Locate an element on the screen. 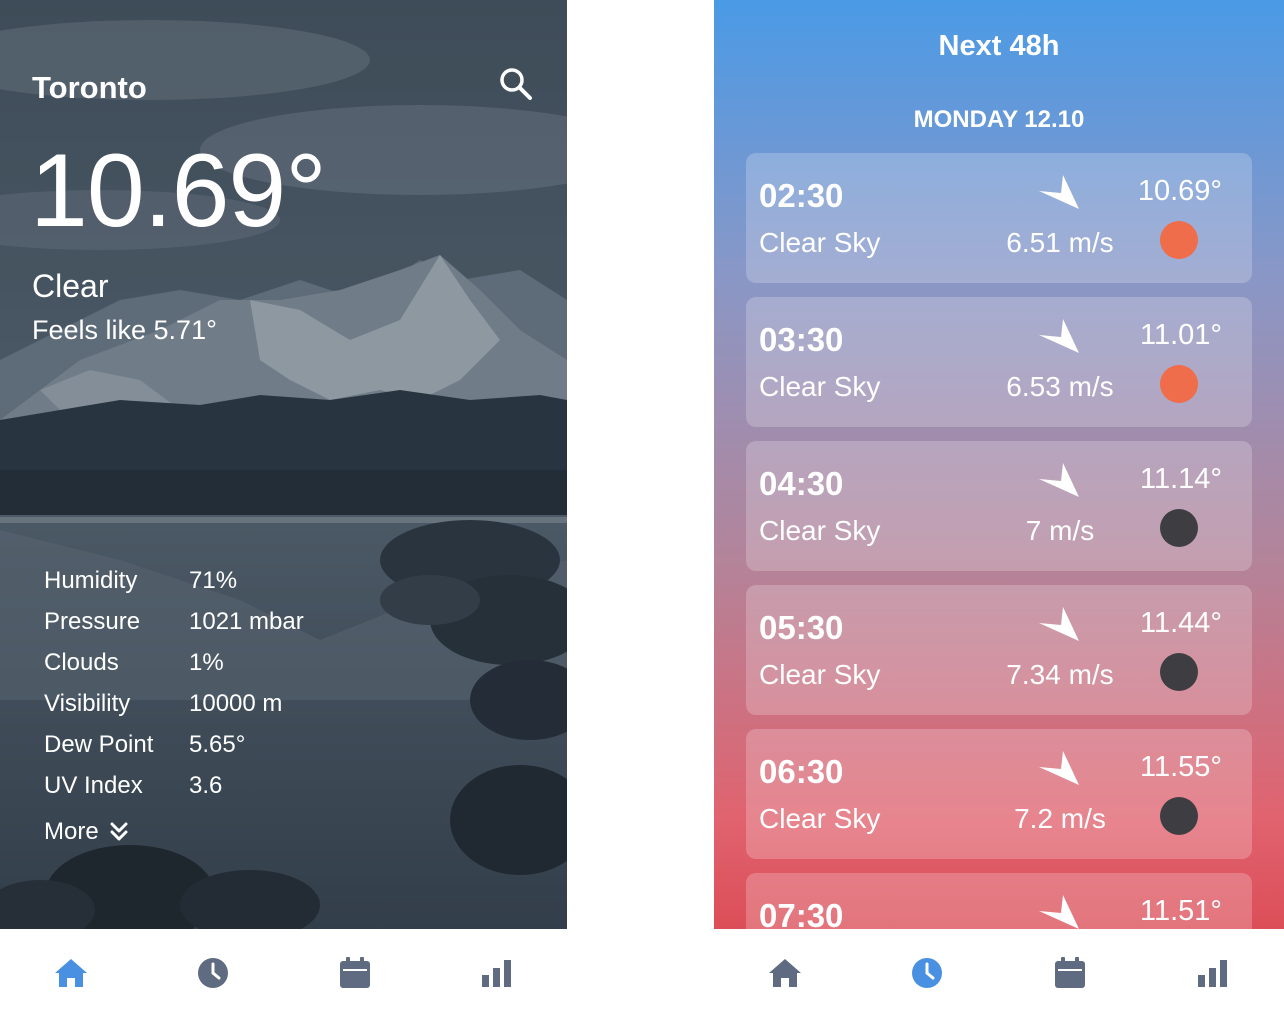 Image resolution: width=1284 pixels, height=1020 pixels. more-label: More is located at coordinates (71, 831).